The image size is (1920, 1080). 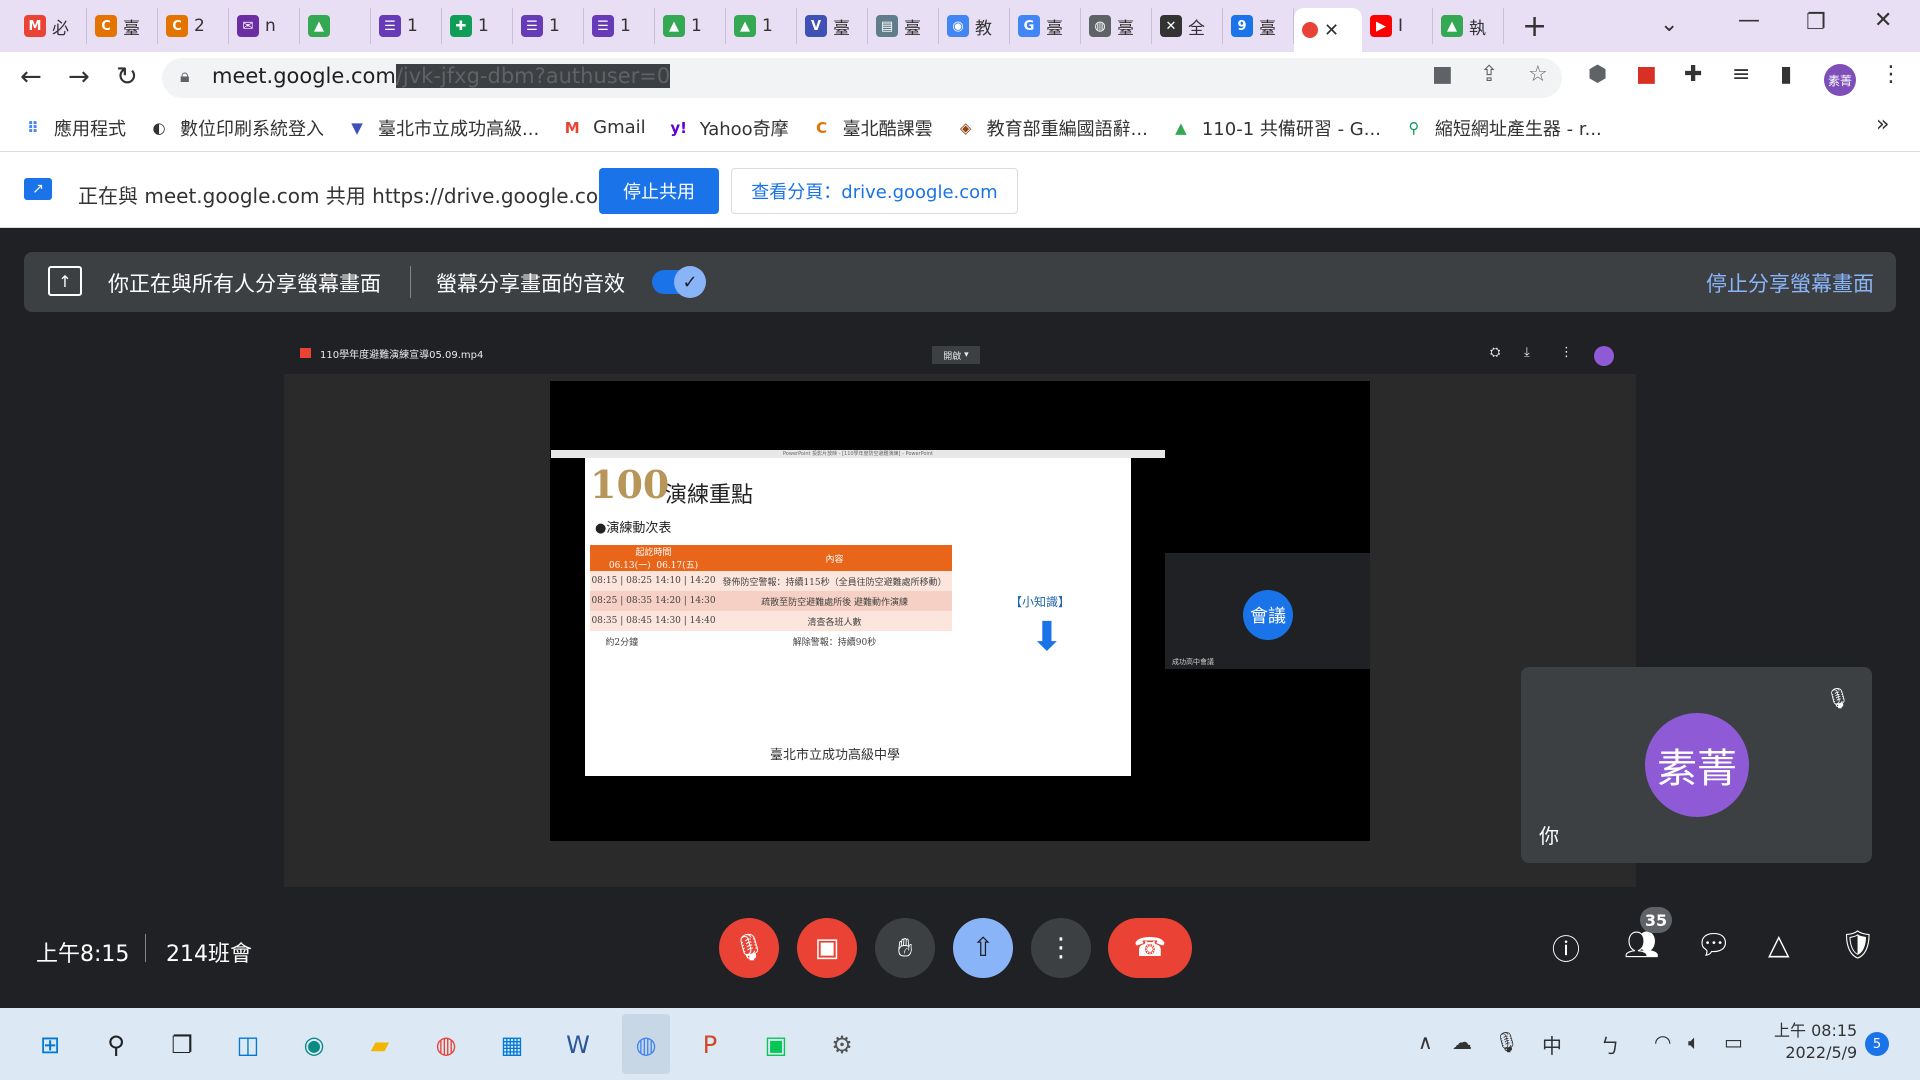 I want to click on tab: C臺, so click(x=122, y=26).